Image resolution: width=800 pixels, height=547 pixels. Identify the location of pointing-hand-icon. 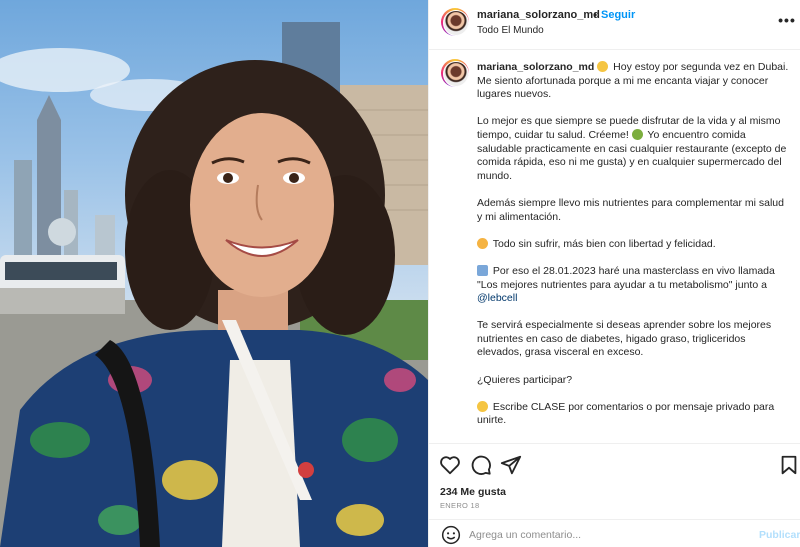
(482, 406).